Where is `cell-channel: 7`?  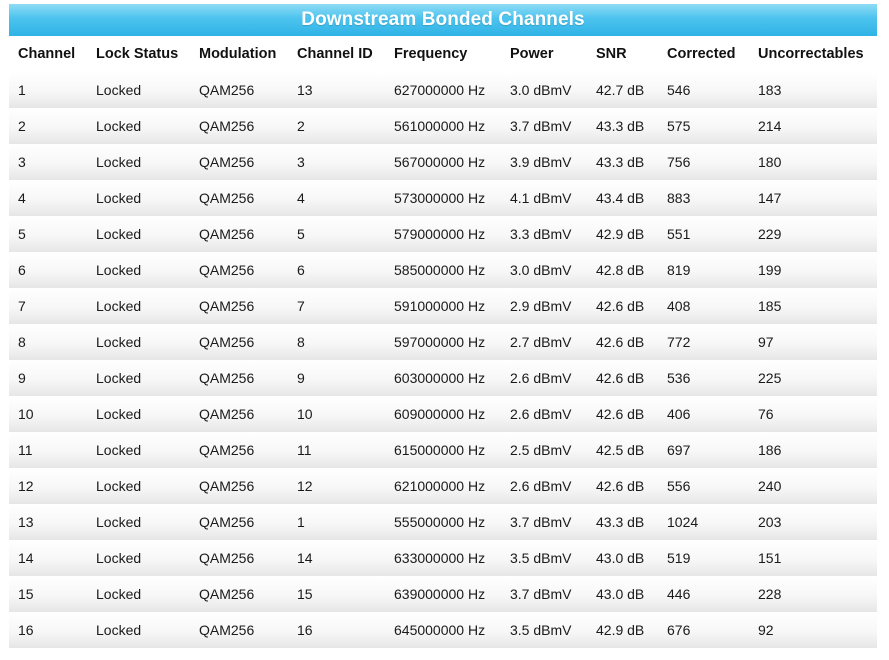 cell-channel: 7 is located at coordinates (48, 306).